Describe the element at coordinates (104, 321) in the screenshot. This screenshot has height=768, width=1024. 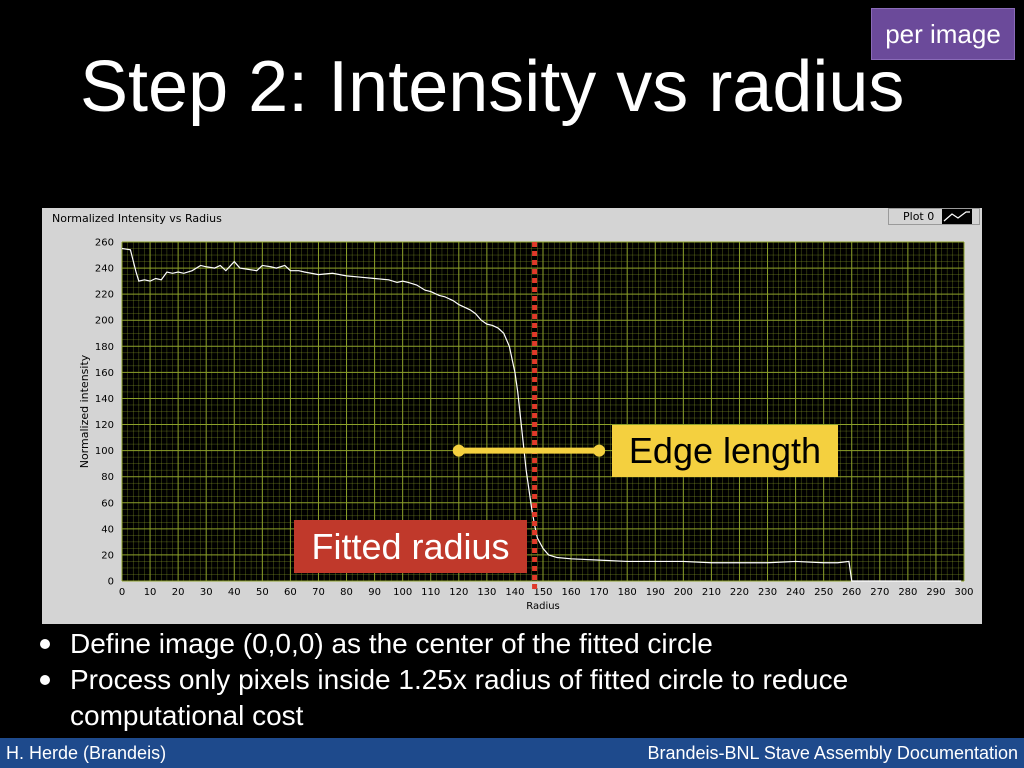
I see `y-tick-label: 200` at that location.